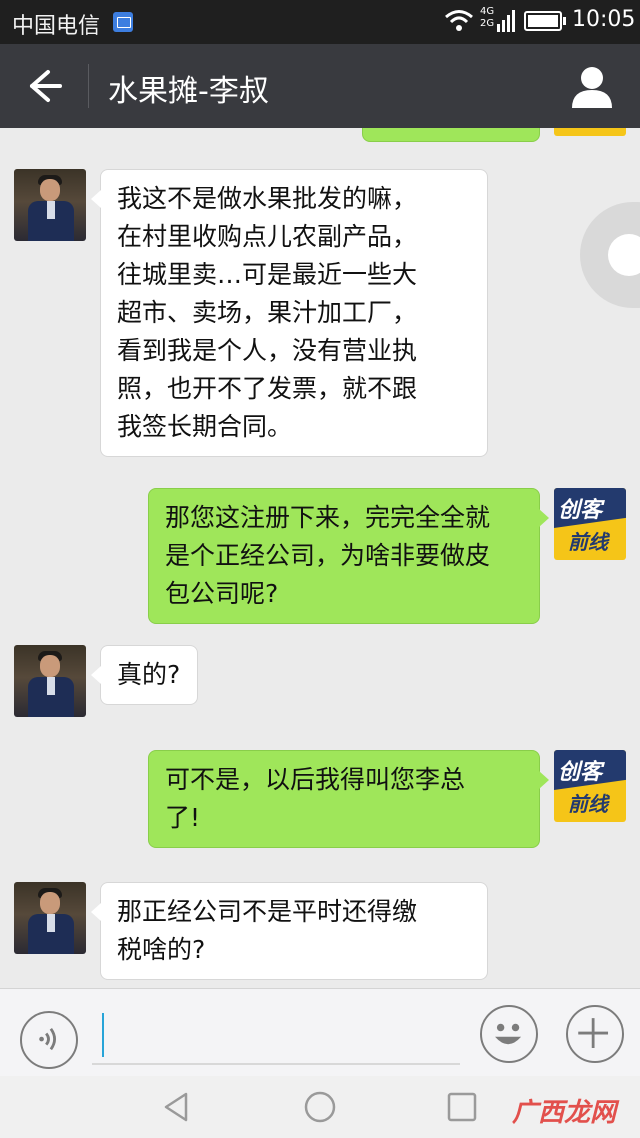 This screenshot has height=1138, width=640. I want to click on chat-header: 水果摊-李叔, so click(320, 86).